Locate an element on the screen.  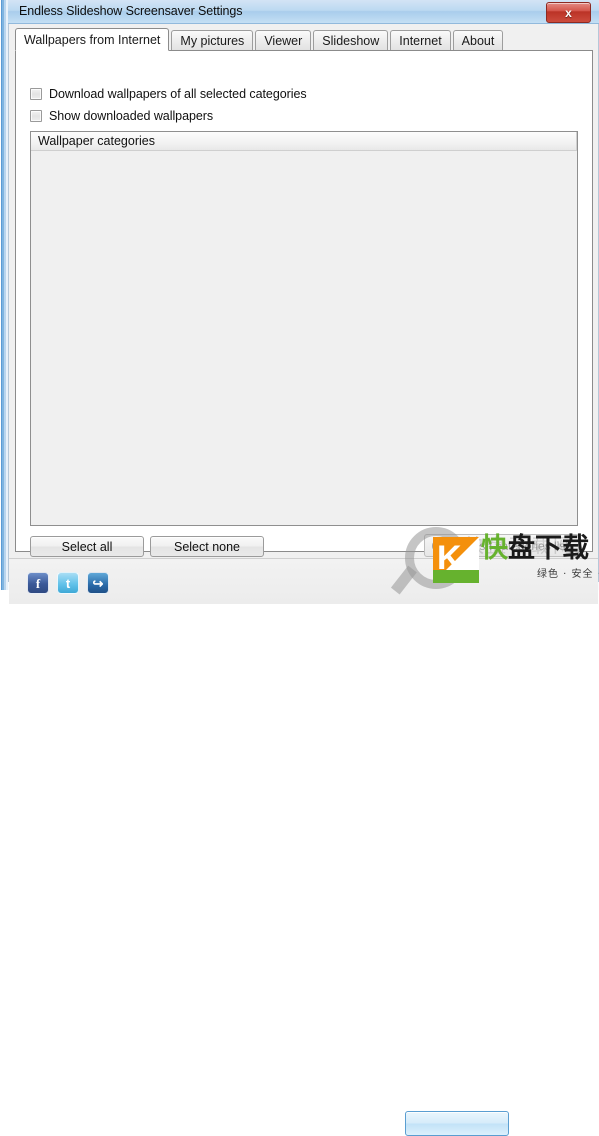
facebook-glyph: f is located at coordinates (38, 583).